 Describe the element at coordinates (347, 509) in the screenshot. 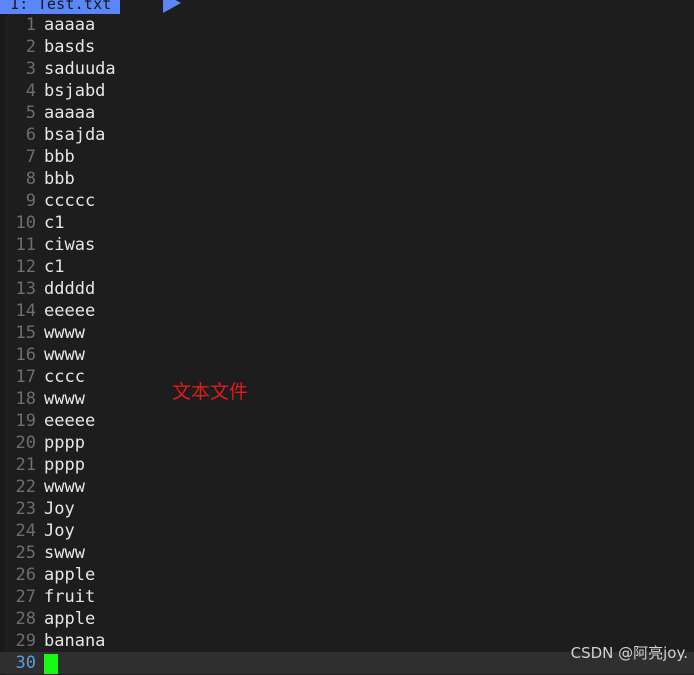

I see `editor-line: 23 Joy` at that location.